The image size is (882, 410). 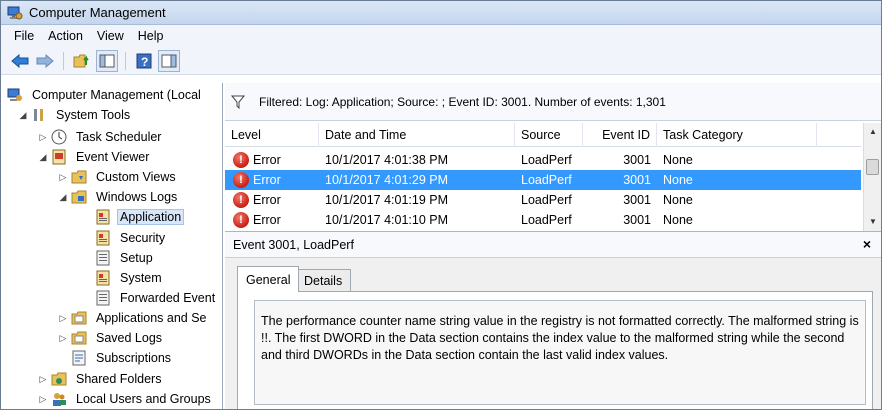 I want to click on menu-action: Action, so click(x=65, y=36).